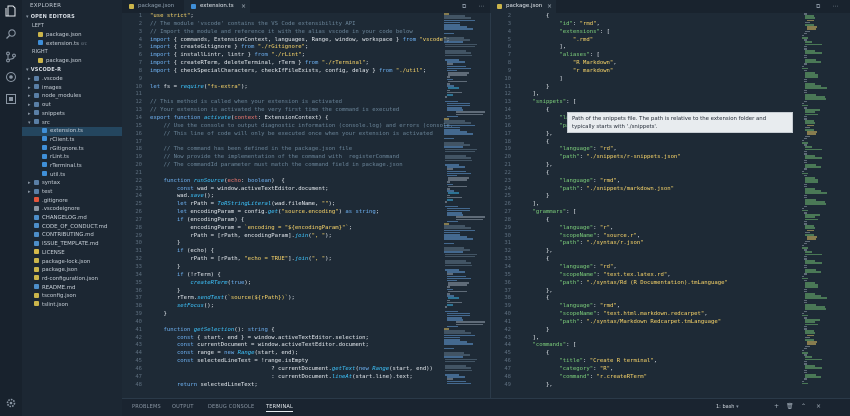 This screenshot has height=416, width=850. I want to click on file-item: rd-configuration.json, so click(72, 279).